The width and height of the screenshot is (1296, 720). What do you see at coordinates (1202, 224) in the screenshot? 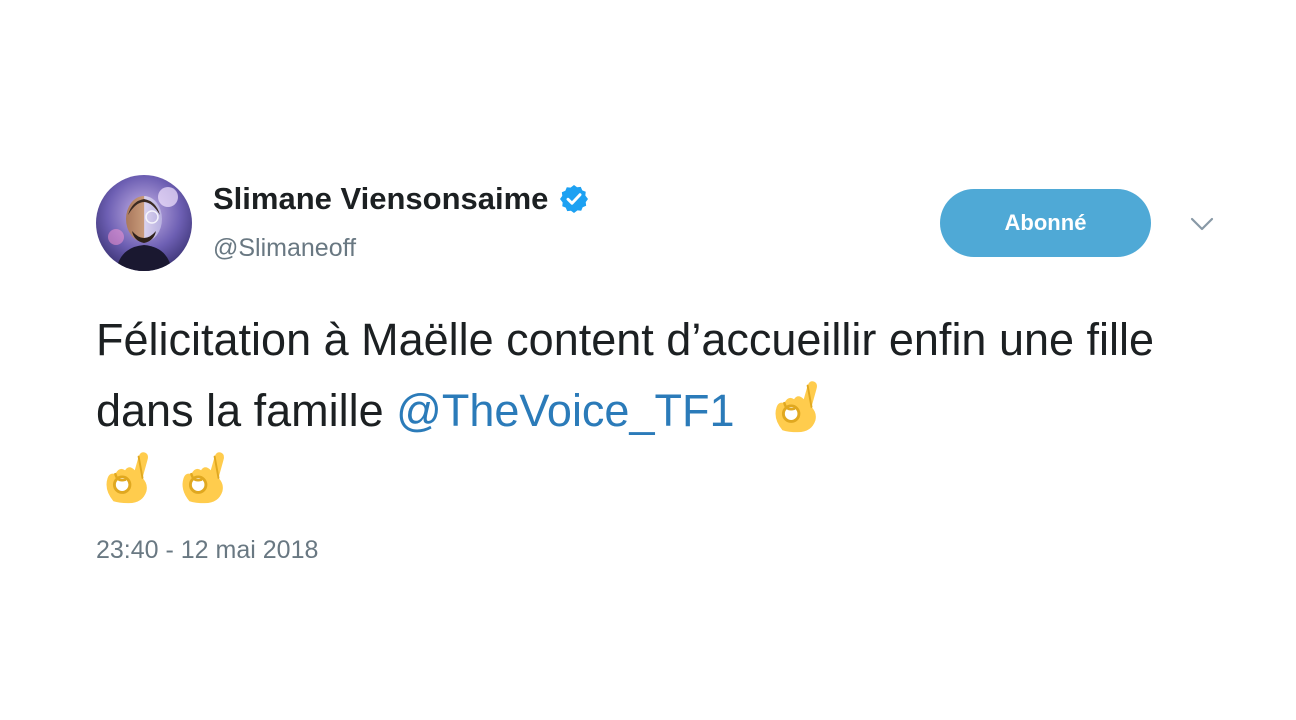
I see `chevron-down-icon` at bounding box center [1202, 224].